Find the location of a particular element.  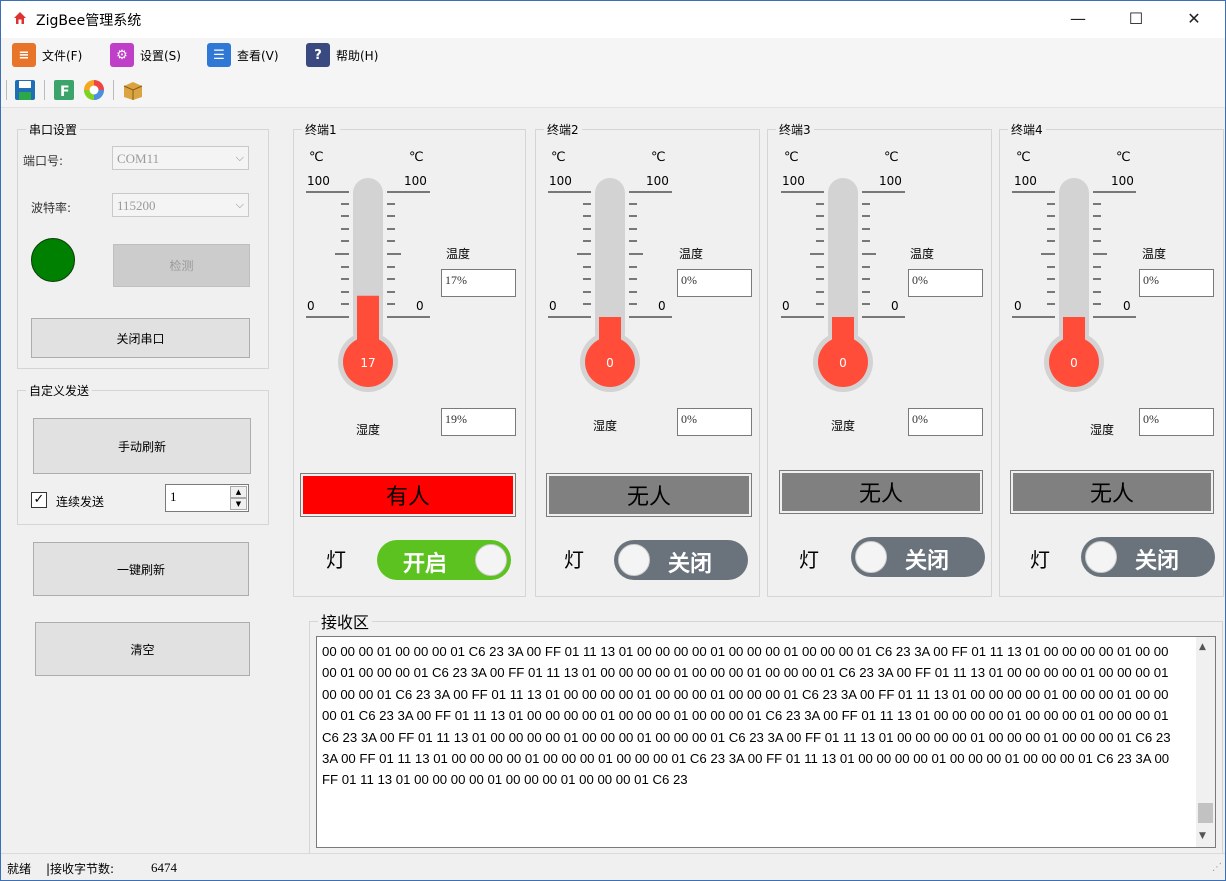

file-icon: ≡ is located at coordinates (24, 55).